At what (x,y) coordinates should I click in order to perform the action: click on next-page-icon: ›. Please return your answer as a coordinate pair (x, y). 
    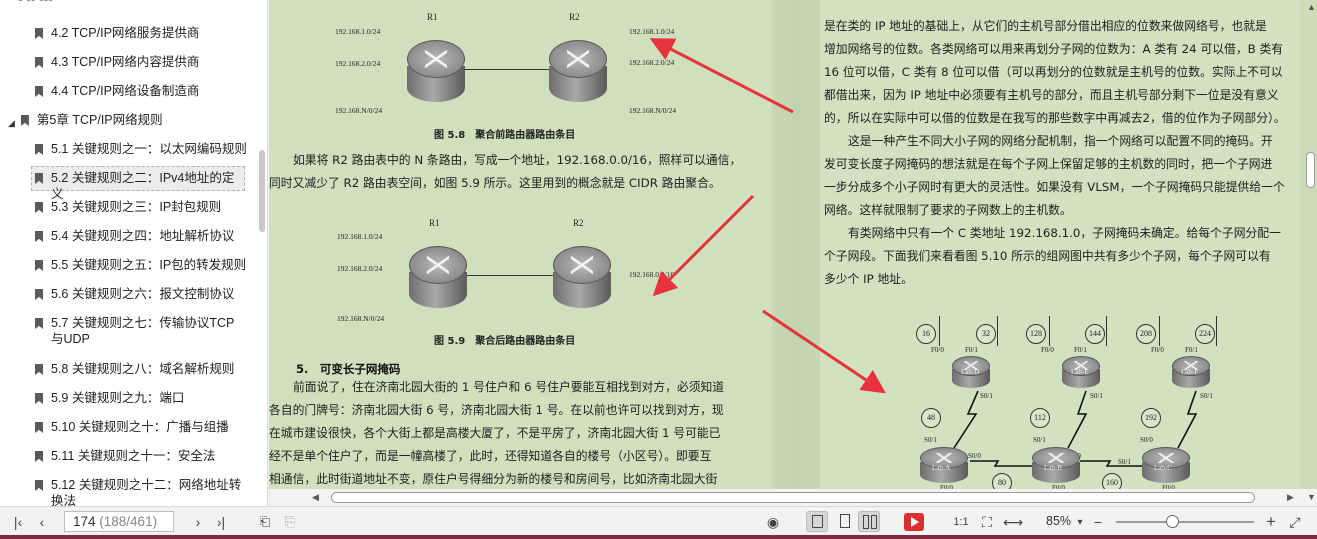
    Looking at the image, I should click on (198, 522).